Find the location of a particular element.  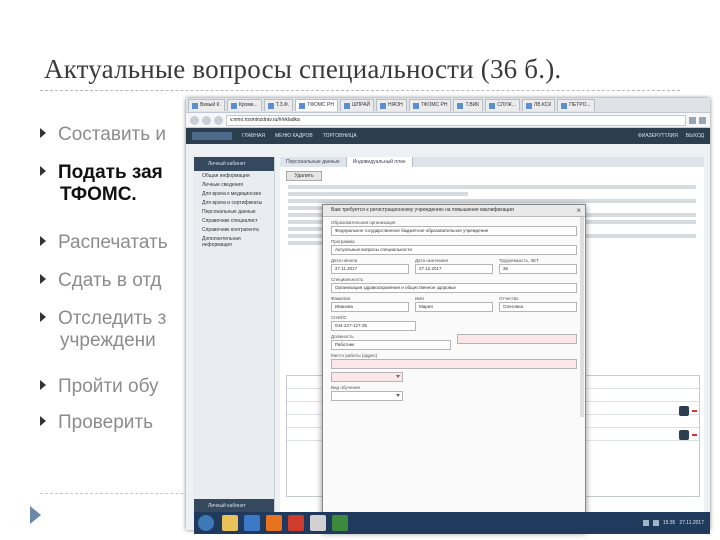

bullet-item: Распечатать is located at coordinates (104, 243).